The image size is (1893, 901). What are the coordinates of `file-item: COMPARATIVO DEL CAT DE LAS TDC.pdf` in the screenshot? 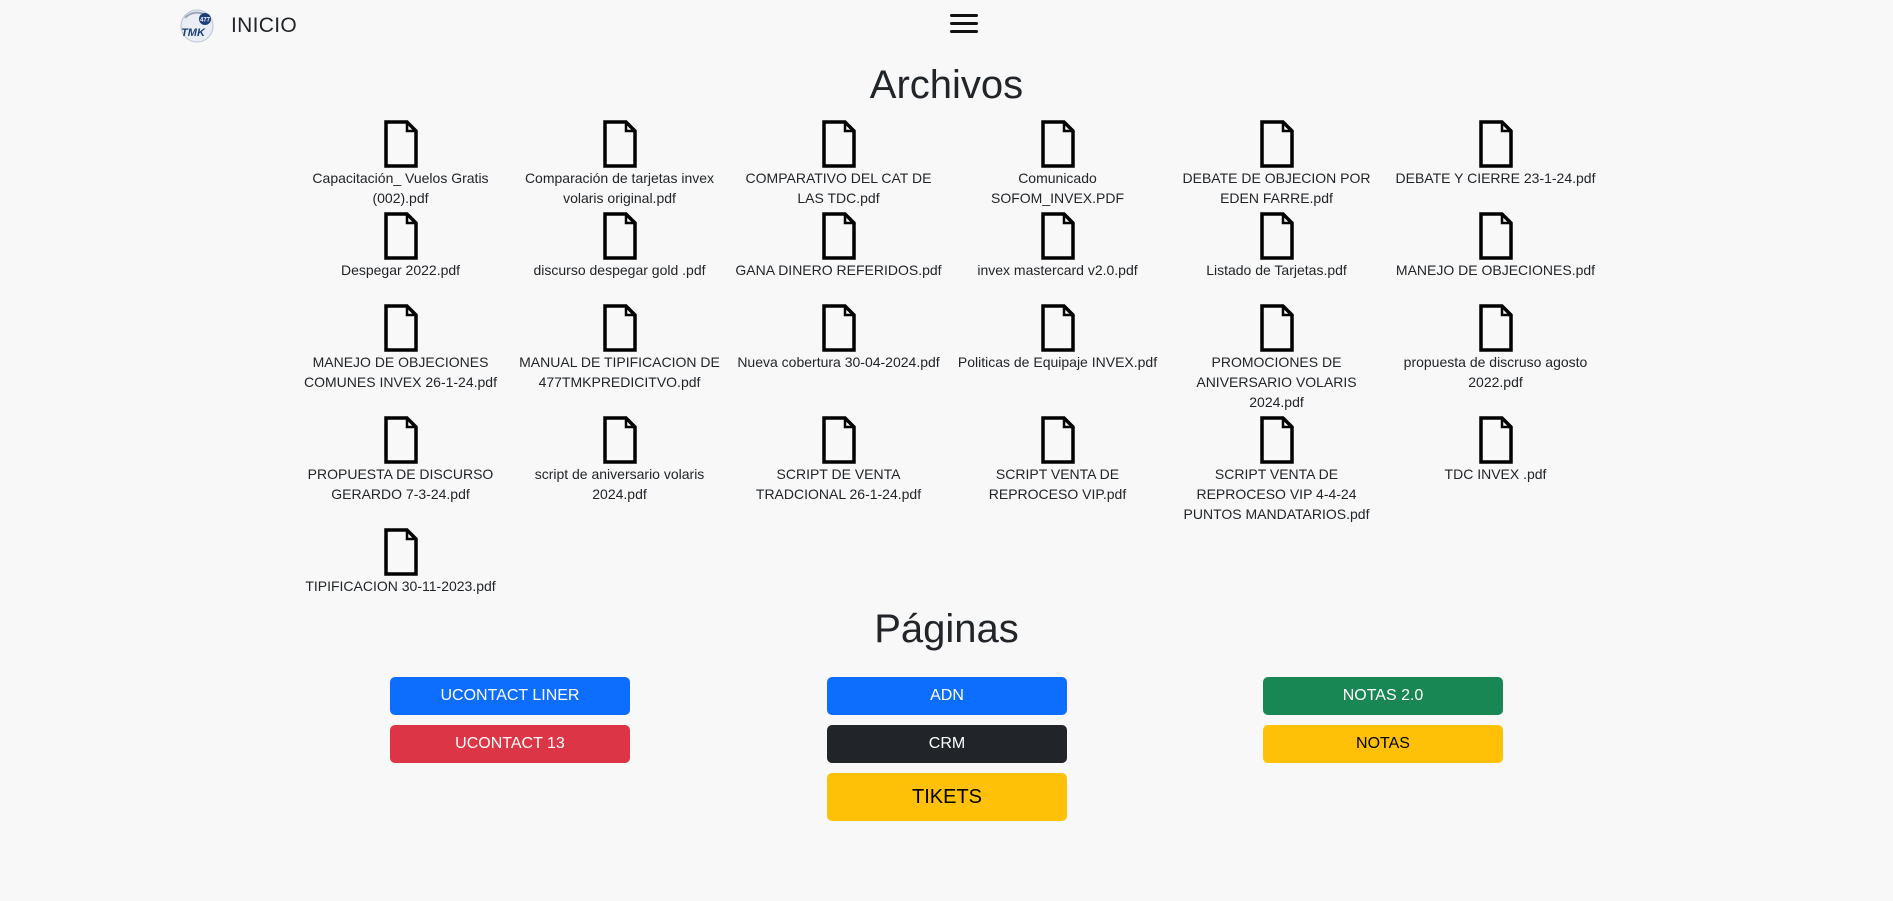 It's located at (838, 164).